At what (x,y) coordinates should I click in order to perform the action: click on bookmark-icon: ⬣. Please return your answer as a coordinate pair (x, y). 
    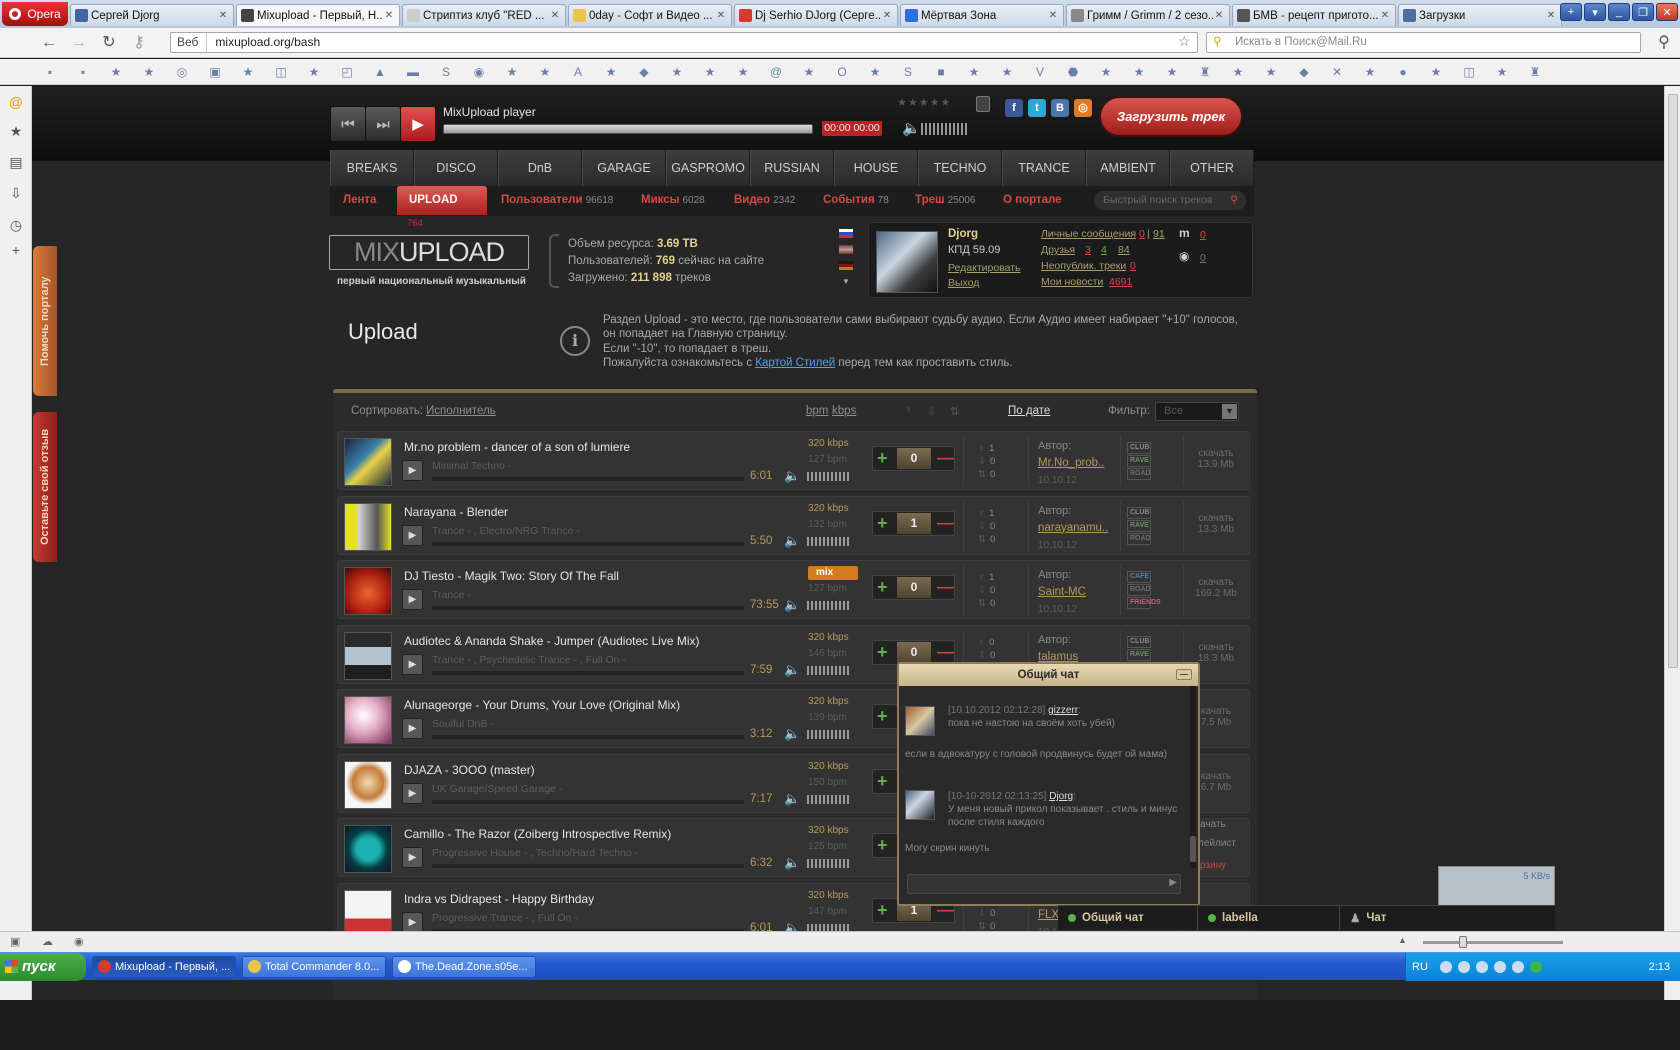
    Looking at the image, I should click on (1073, 72).